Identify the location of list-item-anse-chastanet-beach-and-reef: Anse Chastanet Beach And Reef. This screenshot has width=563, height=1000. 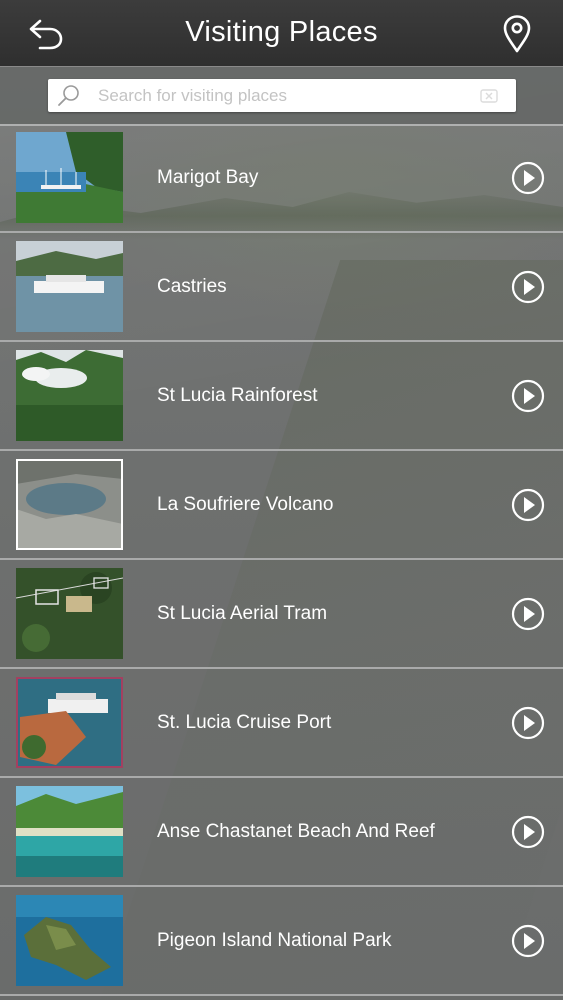
(281, 832).